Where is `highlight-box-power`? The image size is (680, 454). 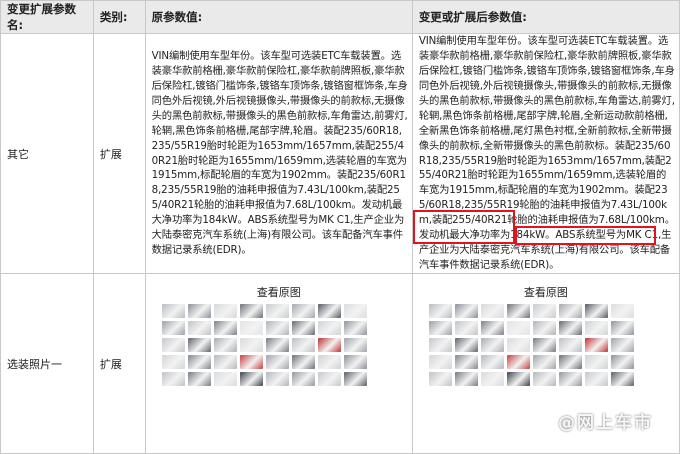 highlight-box-power is located at coordinates (585, 235).